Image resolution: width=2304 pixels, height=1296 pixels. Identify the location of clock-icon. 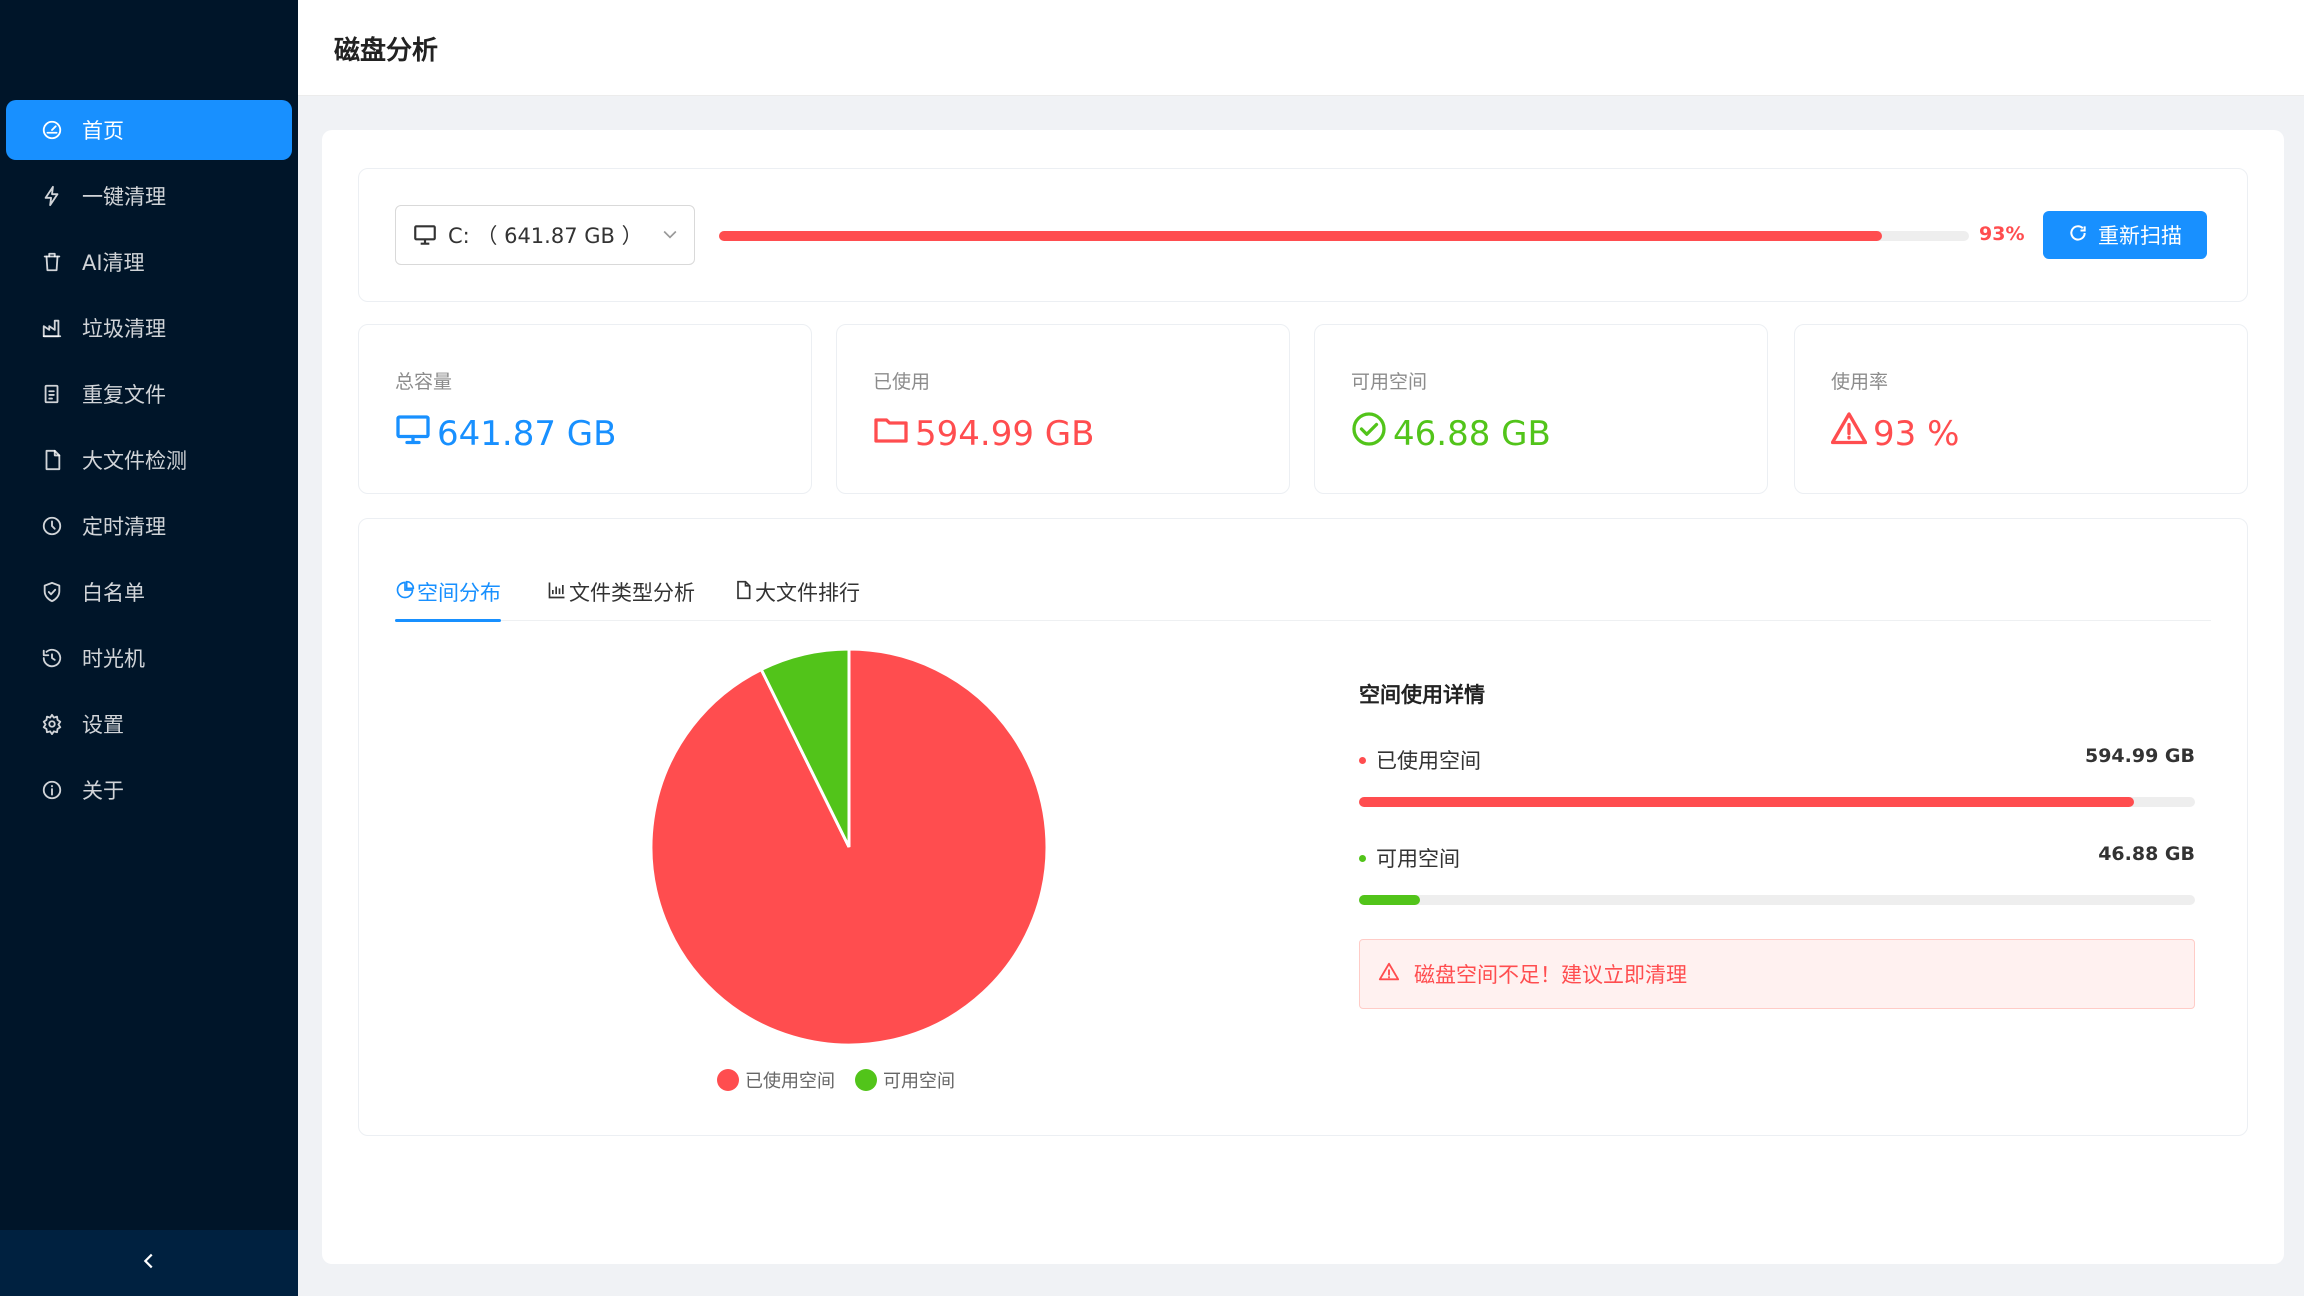
(52, 526).